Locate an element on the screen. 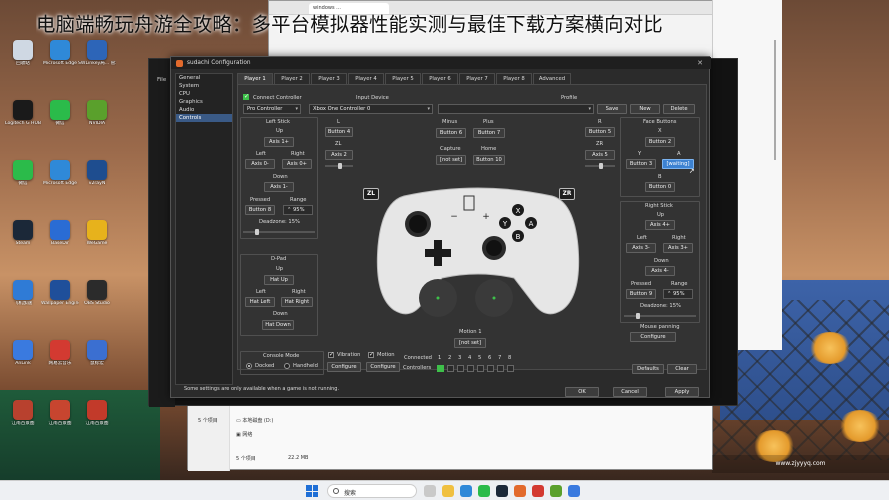 Image resolution: width=889 pixels, height=500 pixels. zr-button: Axis 5 is located at coordinates (600, 155).